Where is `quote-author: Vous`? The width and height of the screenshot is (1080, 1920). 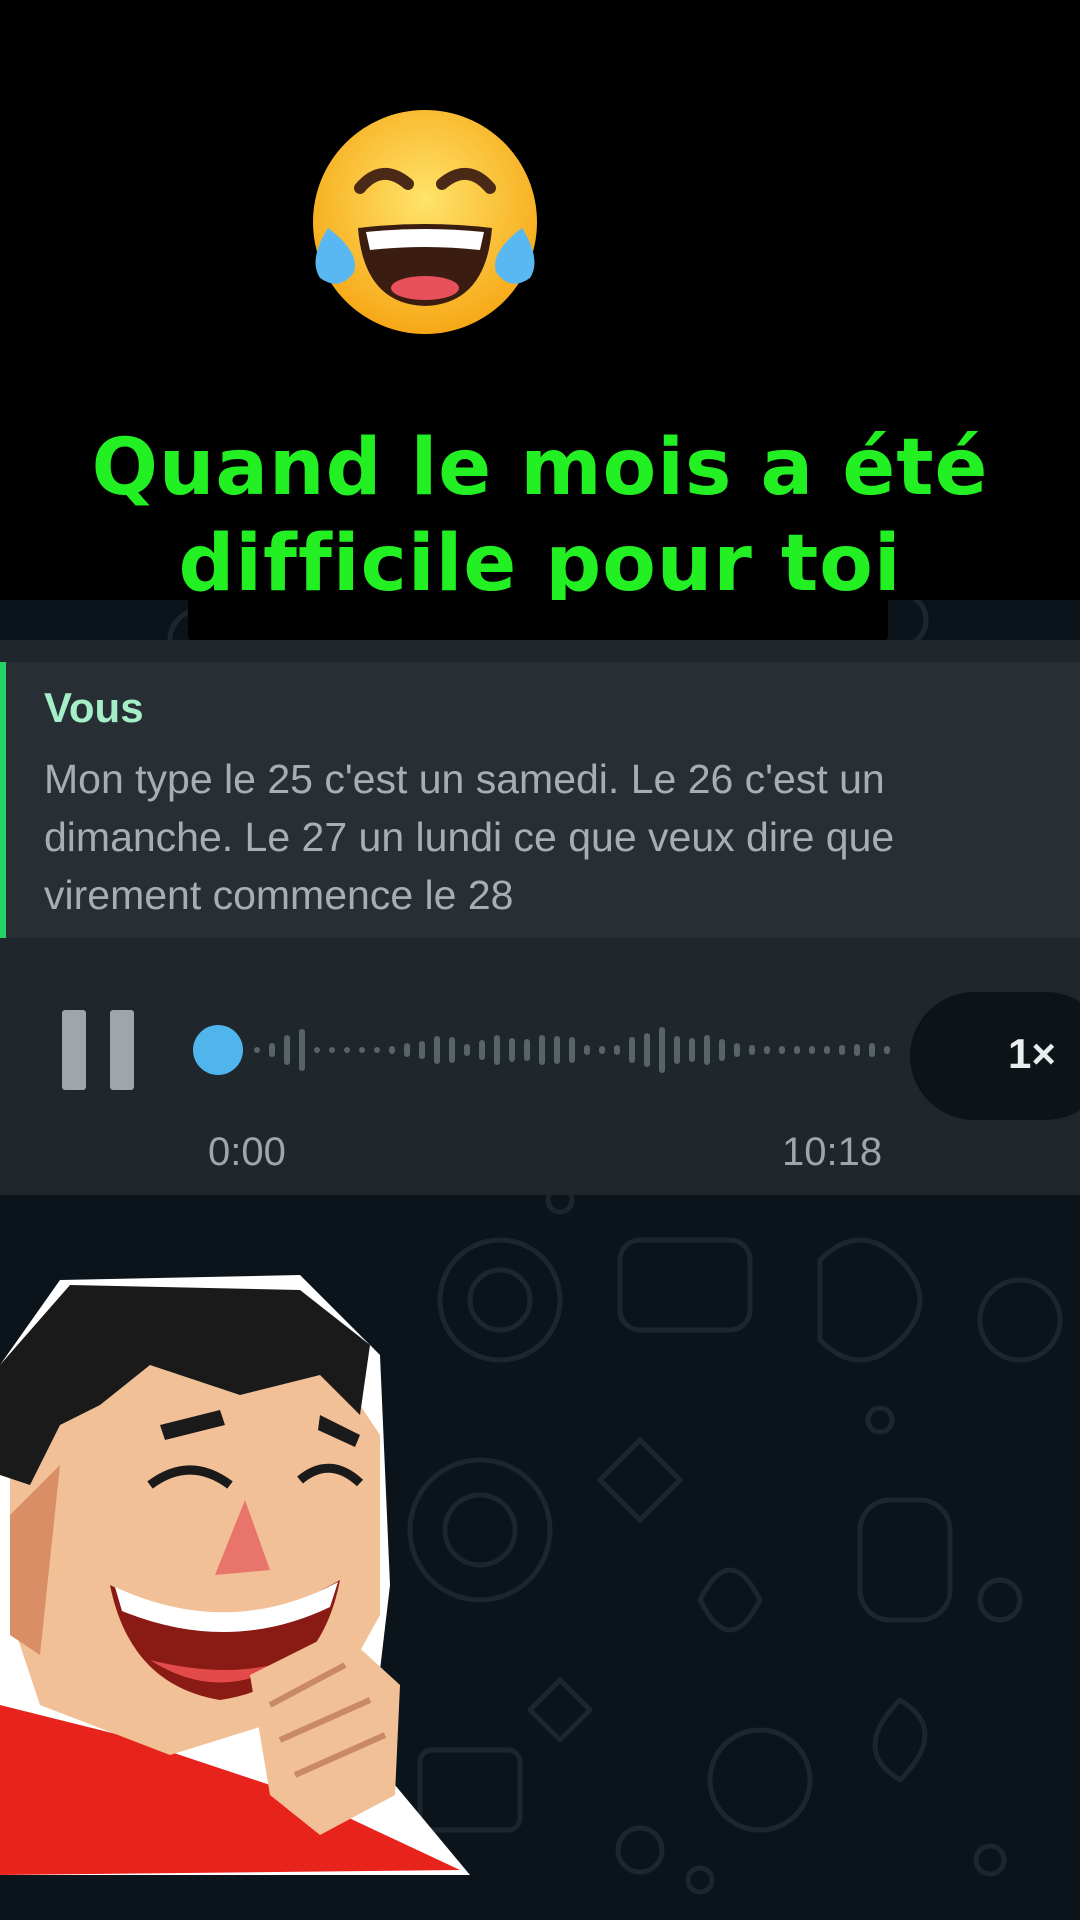
quote-author: Vous is located at coordinates (94, 707).